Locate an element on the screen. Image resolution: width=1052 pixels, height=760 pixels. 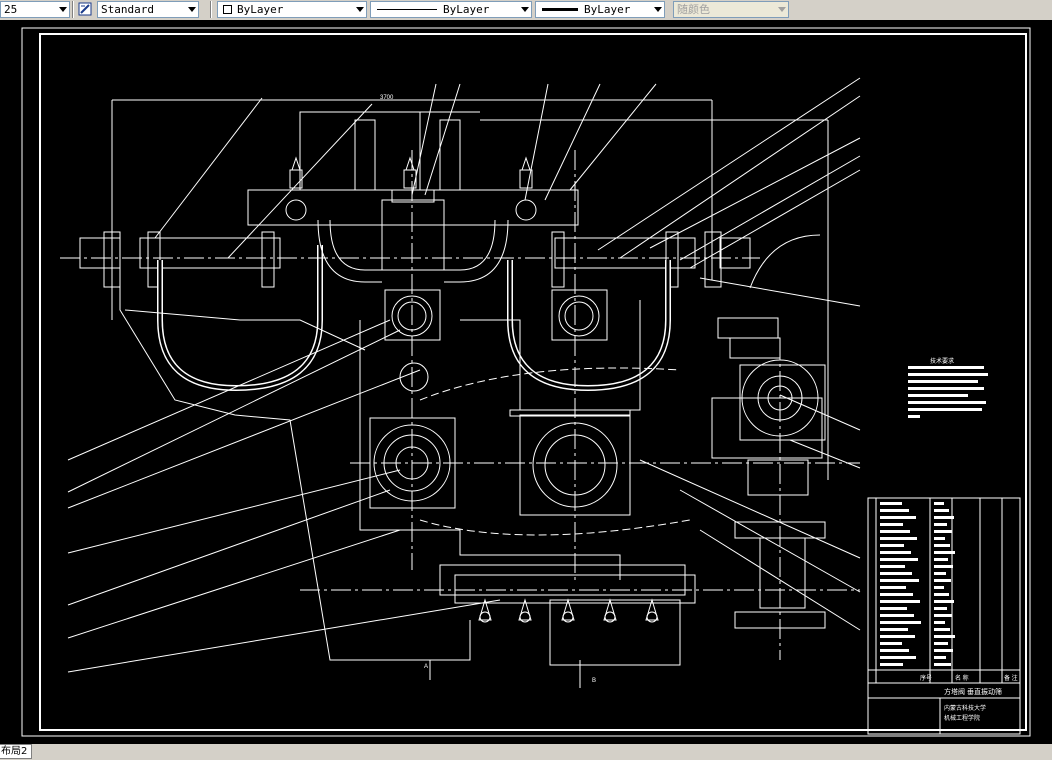
table-header-no: 序号 is located at coordinates (926, 678).